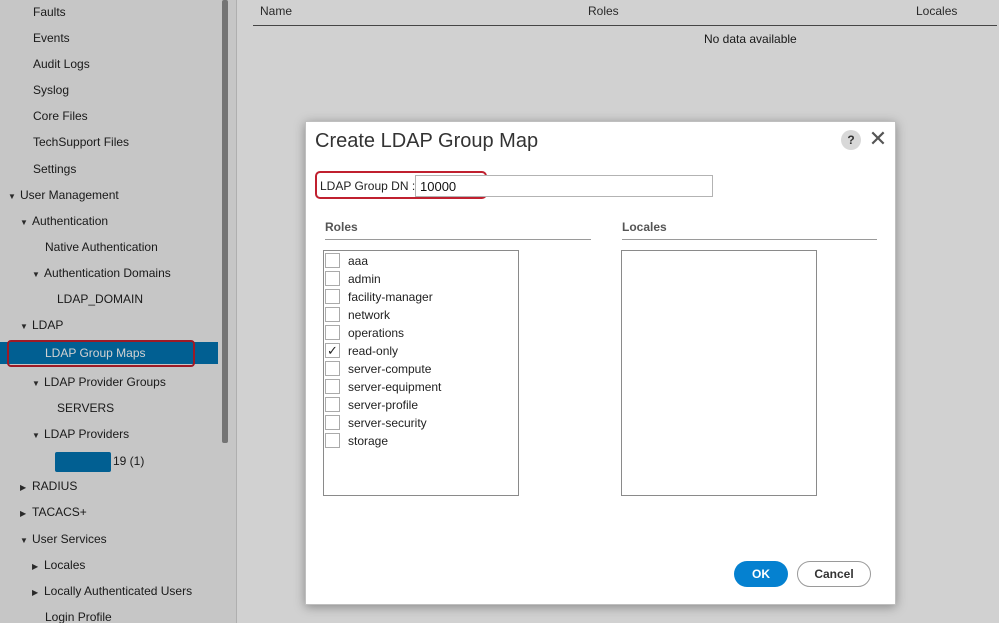 Image resolution: width=999 pixels, height=623 pixels. What do you see at coordinates (749, 239) in the screenshot?
I see `locales-section-divider` at bounding box center [749, 239].